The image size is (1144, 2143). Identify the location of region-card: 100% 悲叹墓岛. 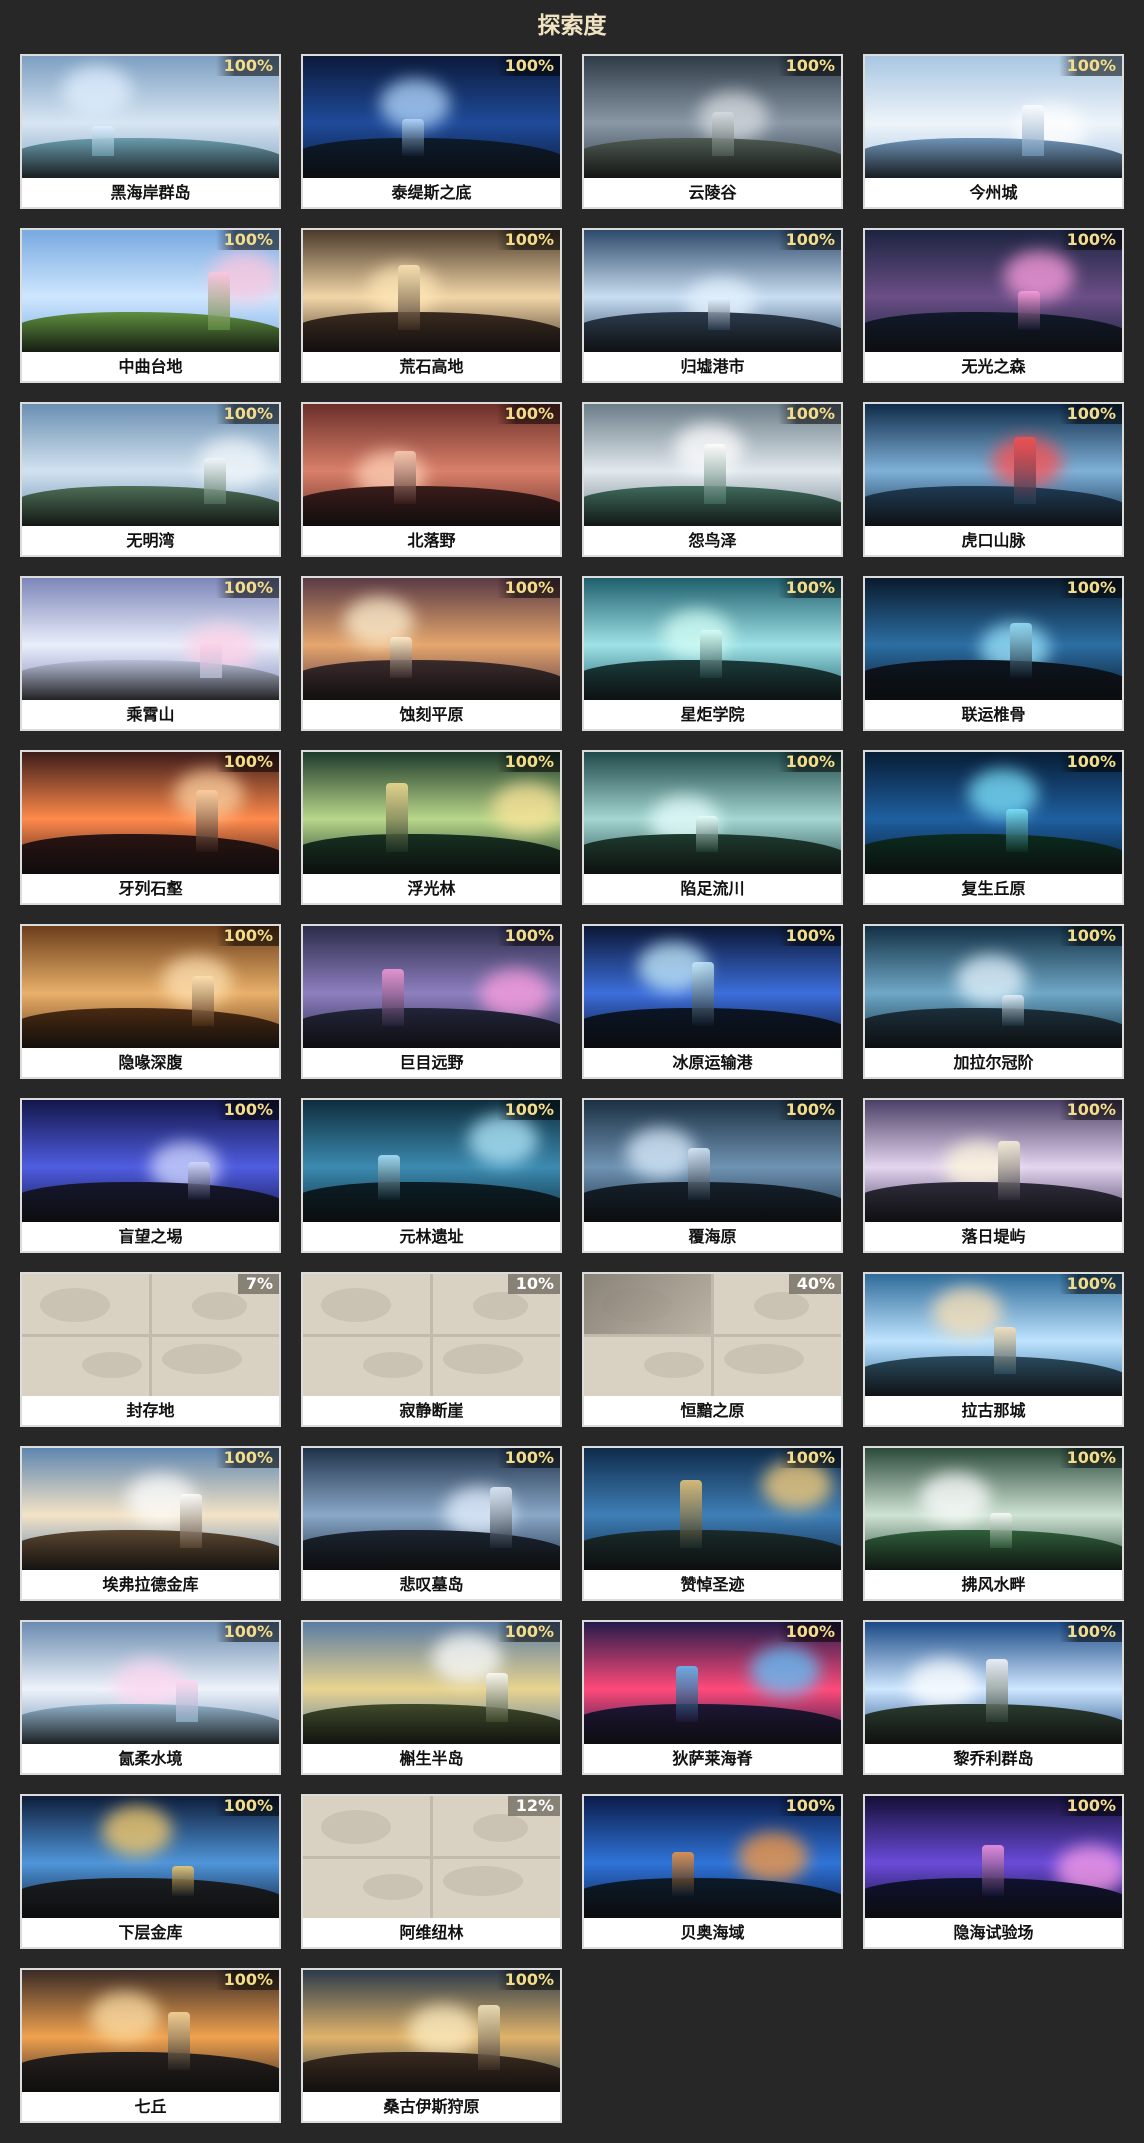
(431, 1523).